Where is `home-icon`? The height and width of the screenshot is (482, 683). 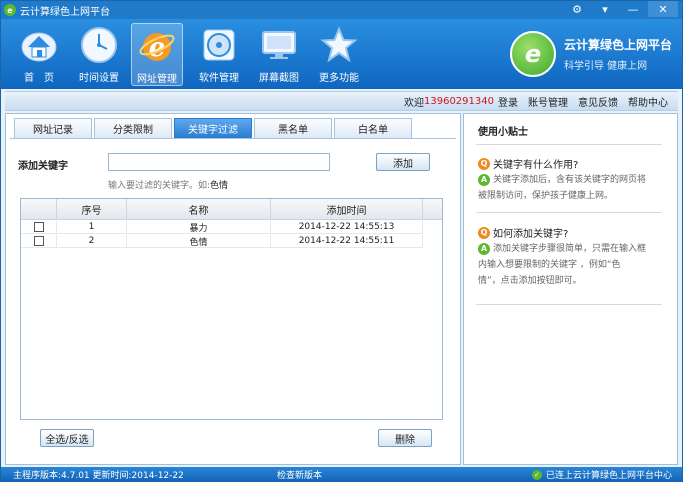 home-icon is located at coordinates (39, 45).